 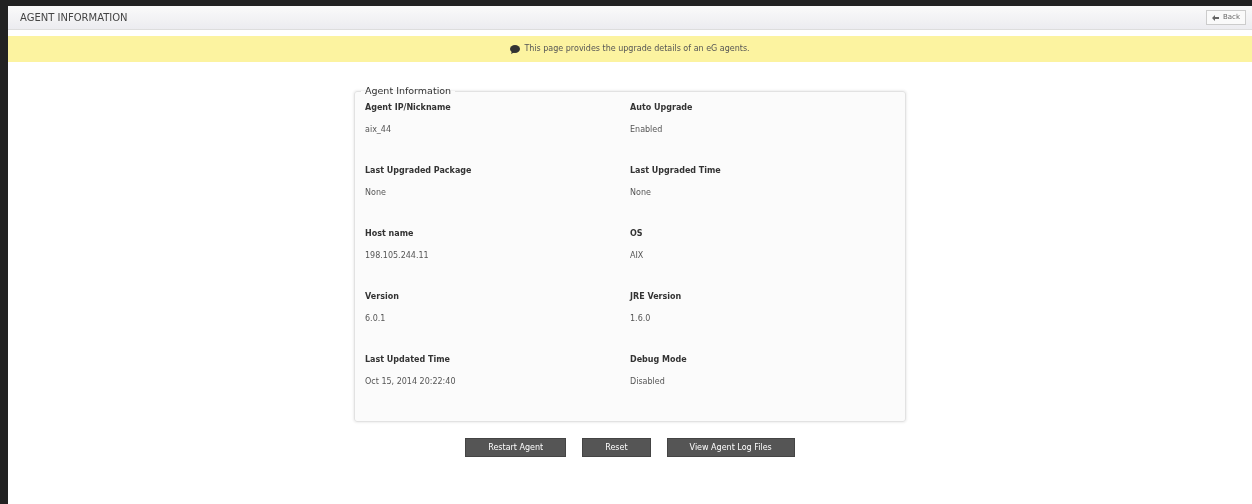 I want to click on field-label: Last Upgraded Package, so click(x=419, y=171).